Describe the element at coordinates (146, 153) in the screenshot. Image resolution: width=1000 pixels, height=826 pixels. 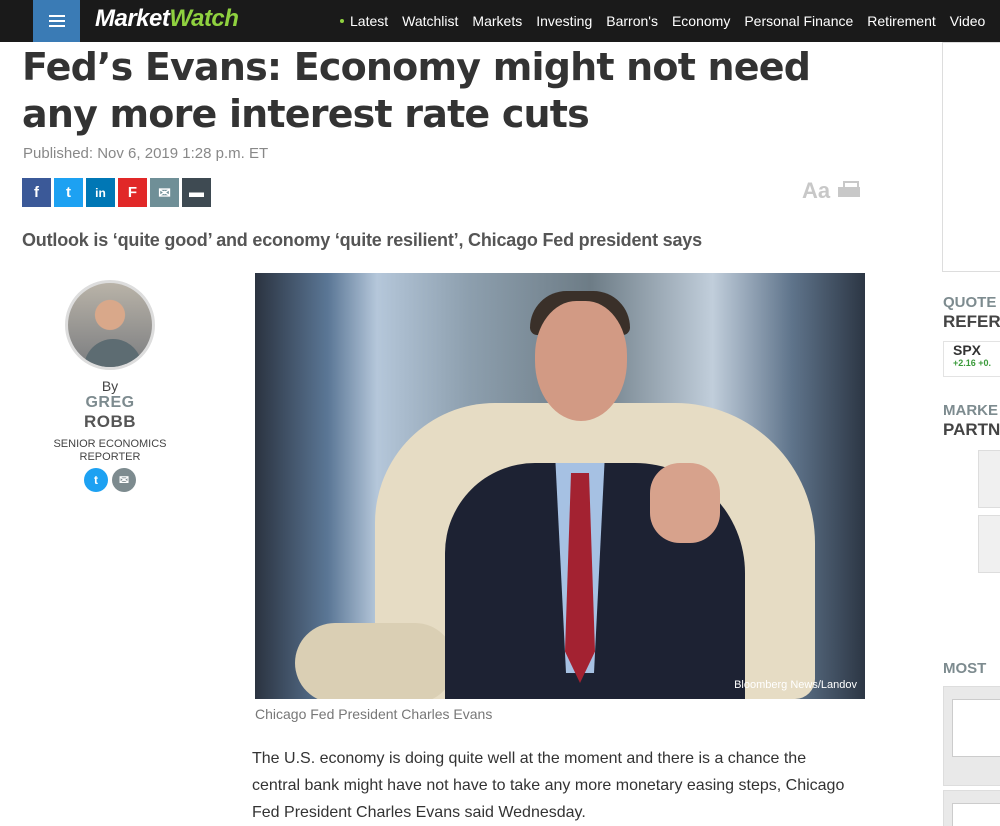
I see `published-timestamp: Published: Nov 6, 2019 1:28 p.m. ET` at that location.